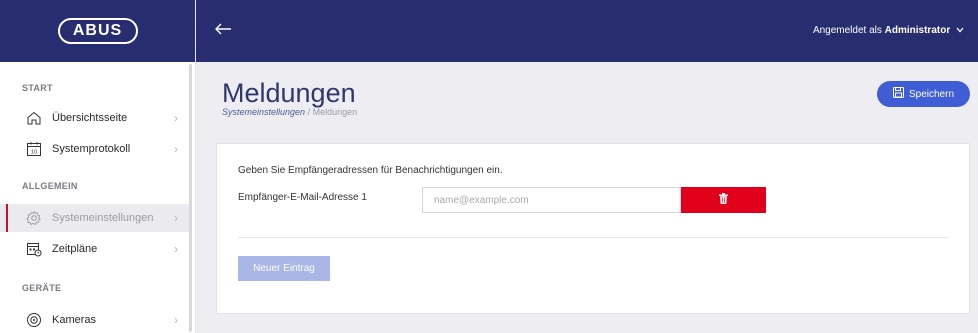 This screenshot has width=978, height=333. I want to click on chevron-down-icon, so click(958, 30).